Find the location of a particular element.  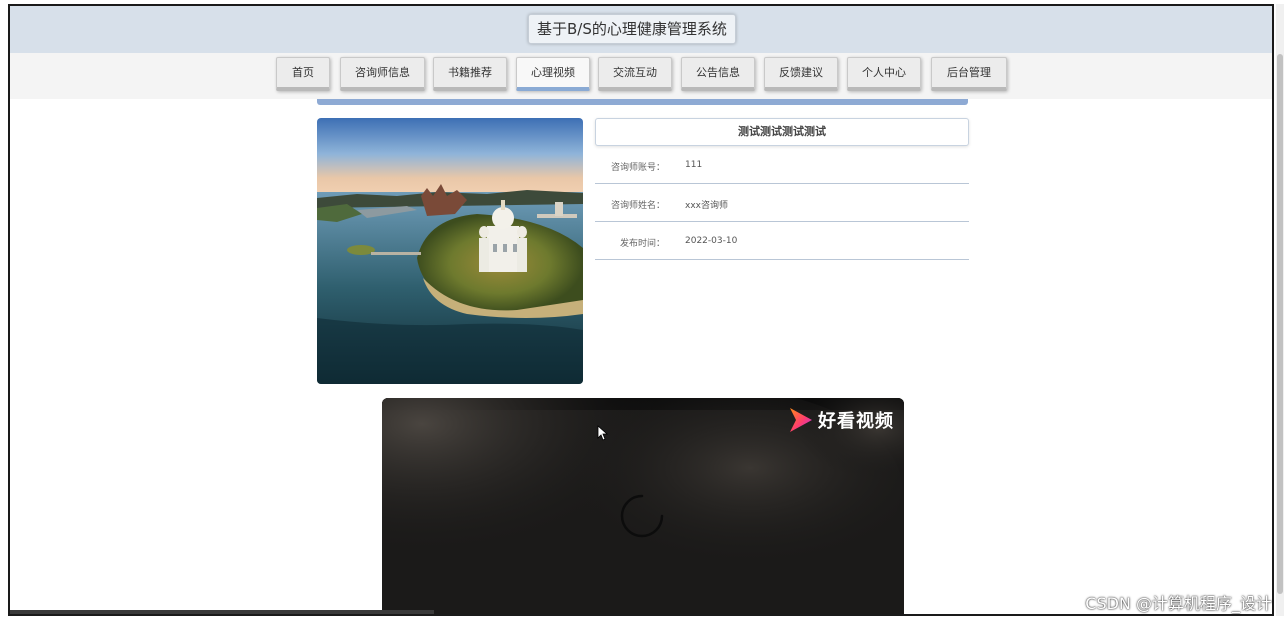

detail-row-name: 咨询师姓名： xxx咨询师 is located at coordinates (782, 203).